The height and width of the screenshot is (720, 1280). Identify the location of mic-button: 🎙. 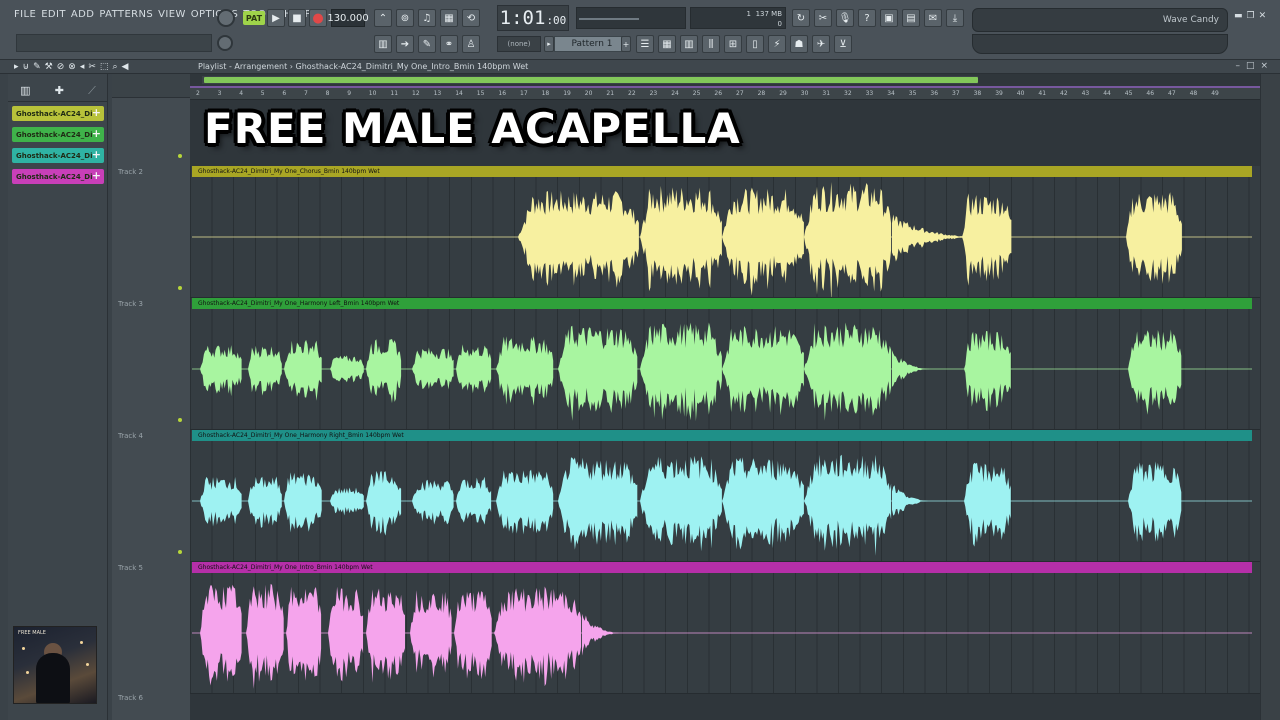
(845, 18).